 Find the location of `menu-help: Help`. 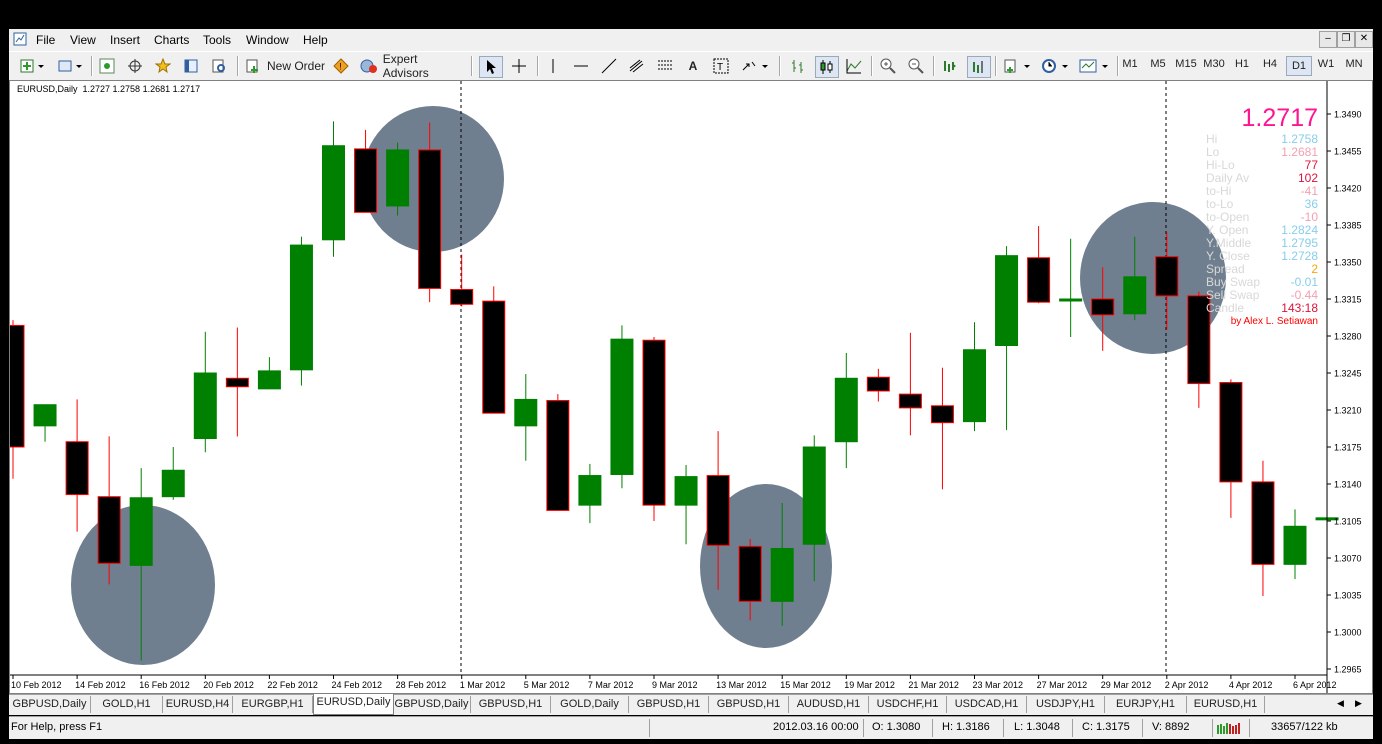

menu-help: Help is located at coordinates (315, 40).